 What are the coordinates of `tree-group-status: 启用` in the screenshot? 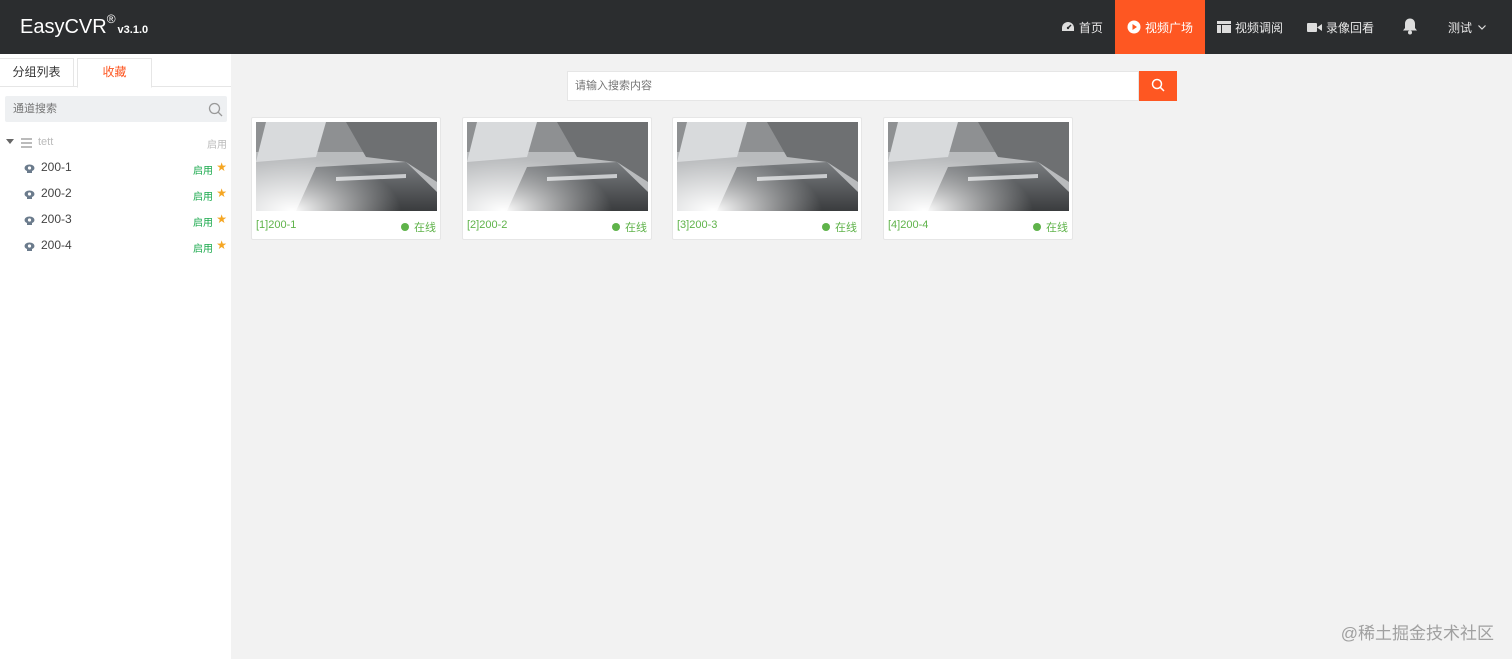 It's located at (217, 145).